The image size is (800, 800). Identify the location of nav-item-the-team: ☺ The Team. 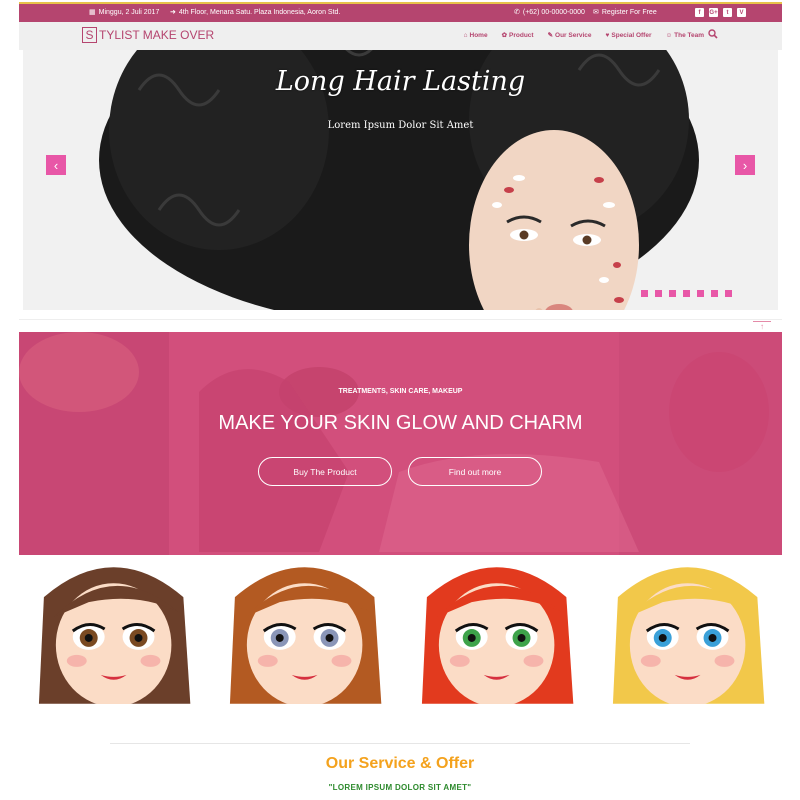
(685, 35).